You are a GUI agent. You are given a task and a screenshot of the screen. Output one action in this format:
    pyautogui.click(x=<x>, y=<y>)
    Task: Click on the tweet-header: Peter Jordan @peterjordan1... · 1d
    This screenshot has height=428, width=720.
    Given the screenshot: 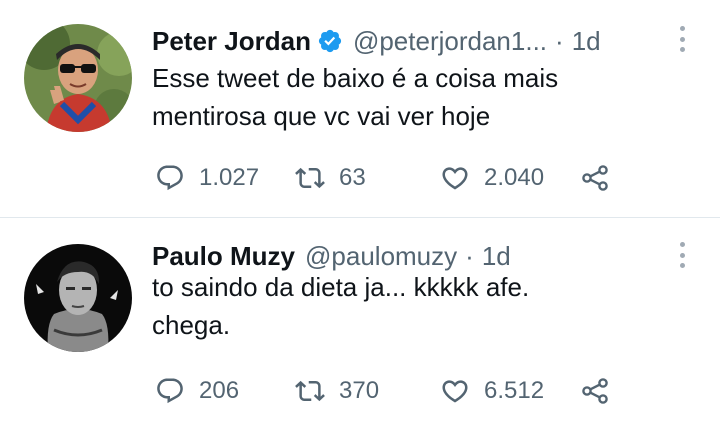 What is the action you would take?
    pyautogui.click(x=416, y=41)
    